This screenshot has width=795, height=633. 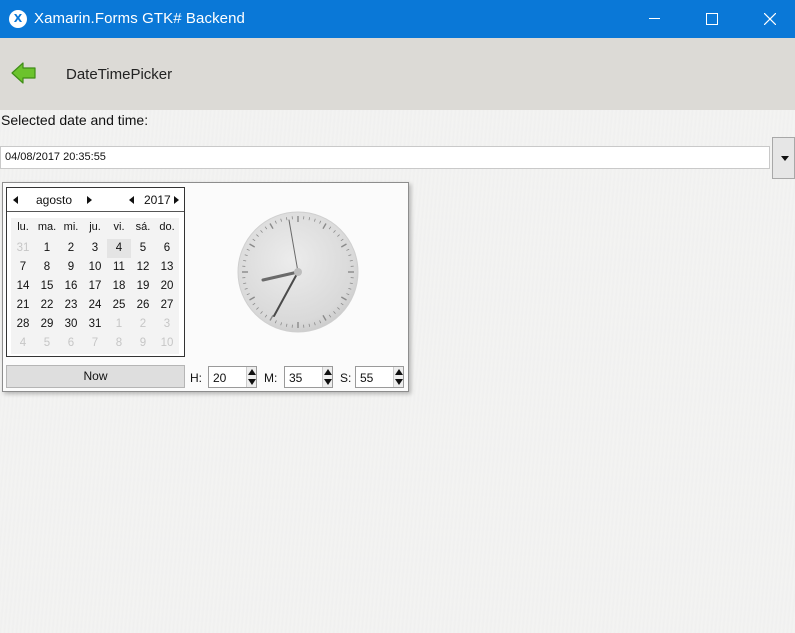 What do you see at coordinates (54, 200) in the screenshot?
I see `calendar-month: agosto` at bounding box center [54, 200].